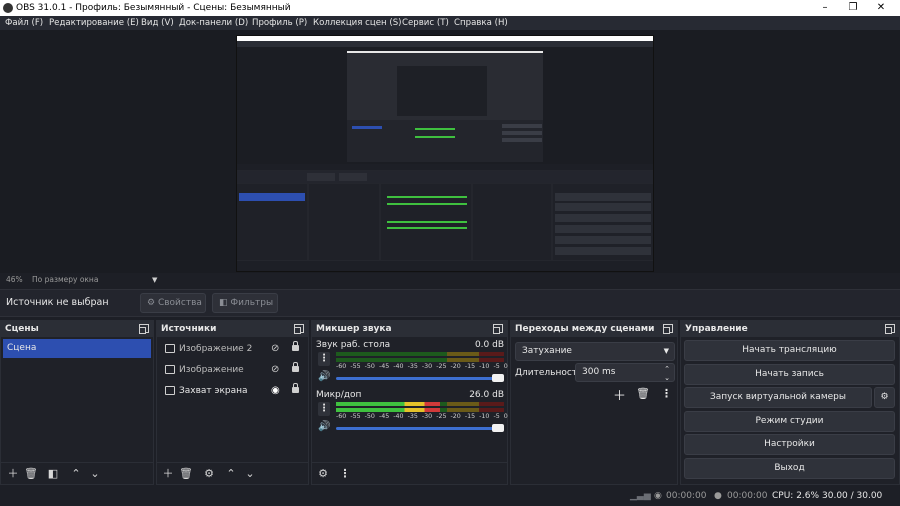 This screenshot has height=506, width=900. Describe the element at coordinates (852, 496) in the screenshot. I see `fps-readout: 30.00 / 30.00 FPS` at that location.